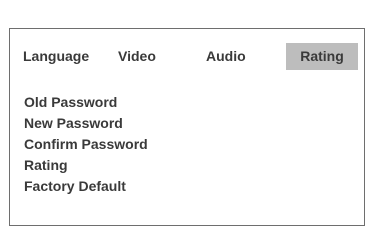 The height and width of the screenshot is (240, 375). I want to click on menu-item-factory-default: Factory Default, so click(86, 186).